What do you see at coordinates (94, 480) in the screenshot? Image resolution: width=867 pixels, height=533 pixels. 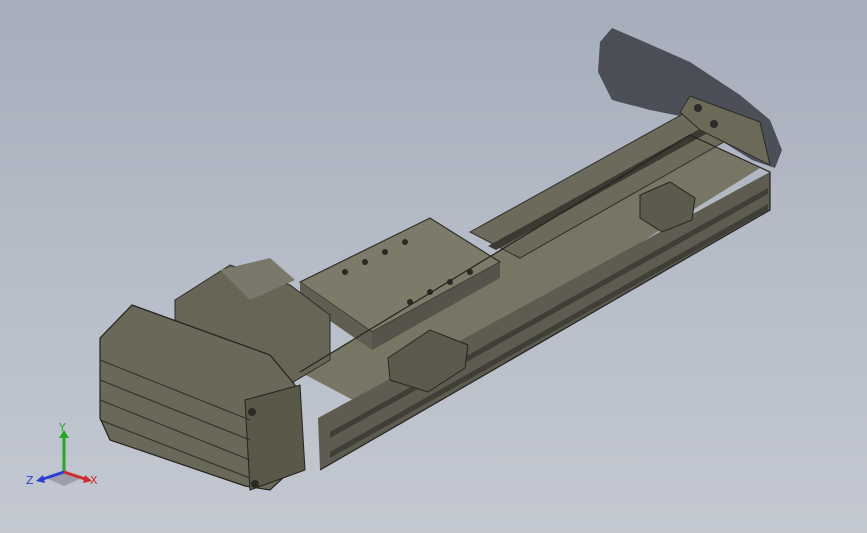 I see `triad-x-label: X` at bounding box center [94, 480].